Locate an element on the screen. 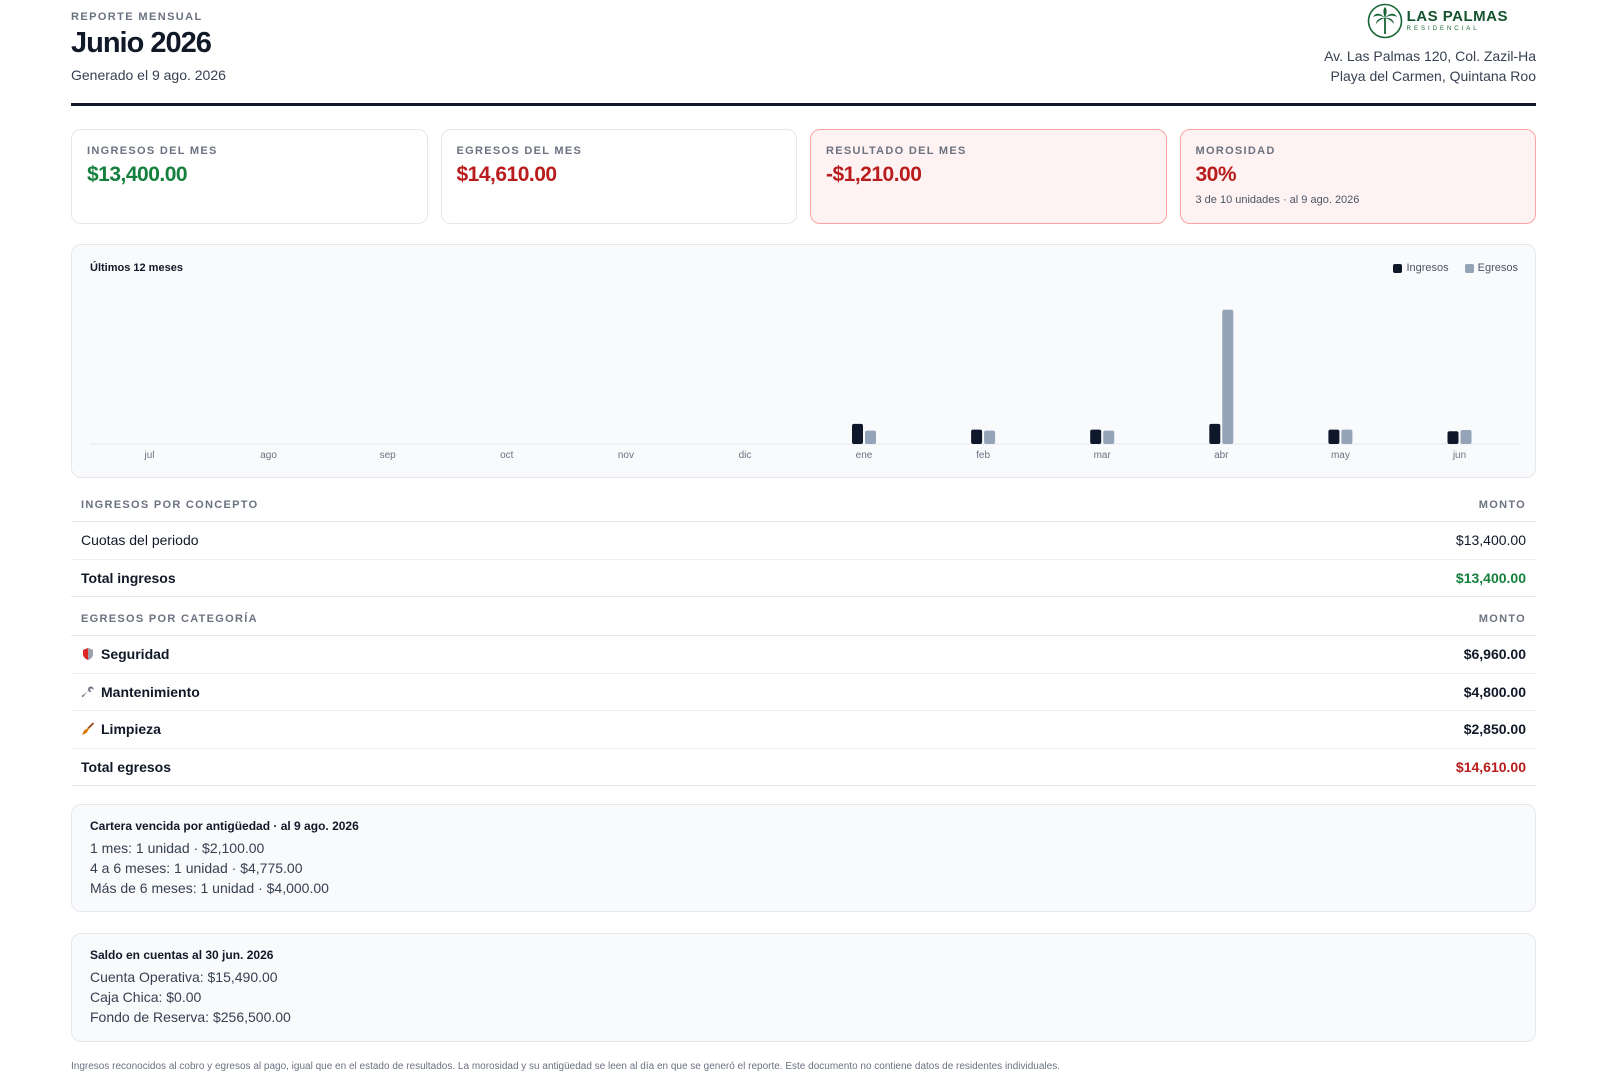 Image resolution: width=1600 pixels, height=1073 pixels. x-tick-label-jul: jul is located at coordinates (148, 455).